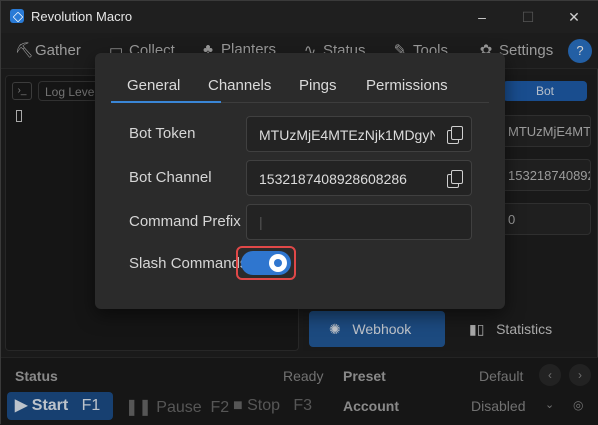 The width and height of the screenshot is (598, 425). What do you see at coordinates (188, 263) in the screenshot?
I see `slash-commands-label: Slash Commands` at bounding box center [188, 263].